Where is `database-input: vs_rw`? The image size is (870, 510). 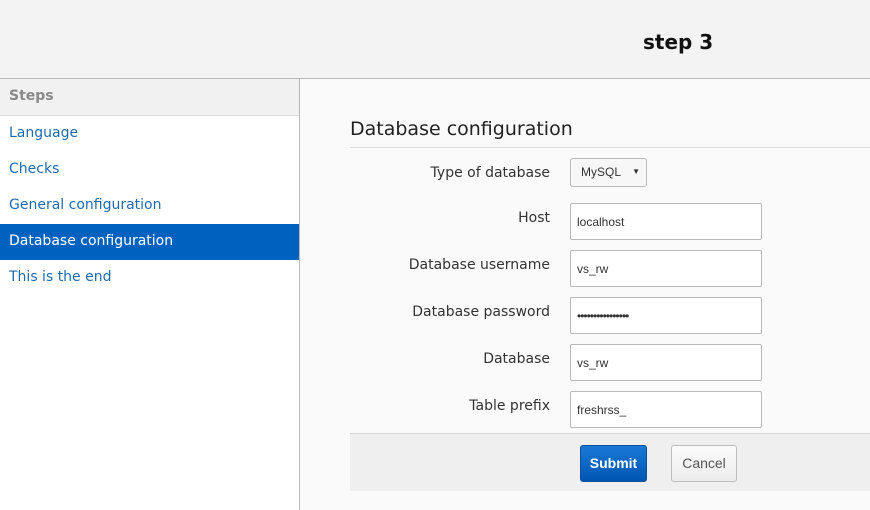
database-input: vs_rw is located at coordinates (666, 362).